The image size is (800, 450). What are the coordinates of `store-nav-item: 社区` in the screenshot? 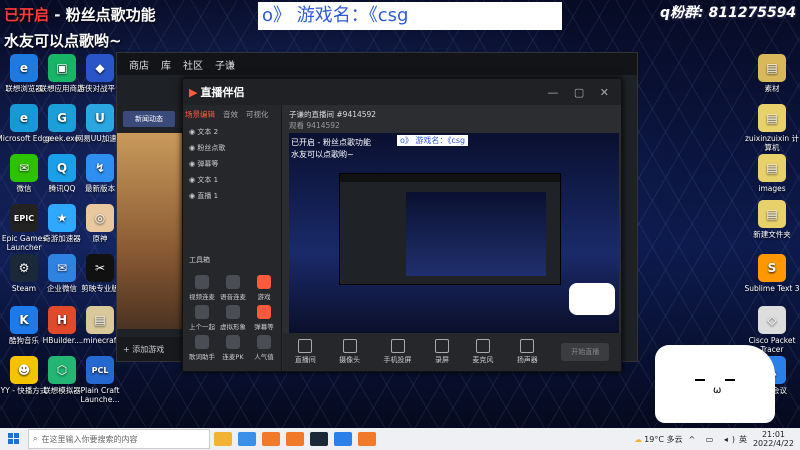 It's located at (193, 64).